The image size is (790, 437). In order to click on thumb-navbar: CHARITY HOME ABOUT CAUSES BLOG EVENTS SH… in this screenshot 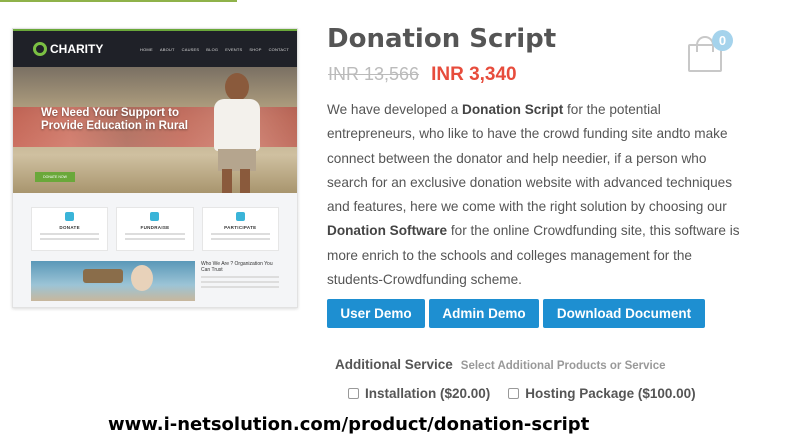, I will do `click(155, 49)`.